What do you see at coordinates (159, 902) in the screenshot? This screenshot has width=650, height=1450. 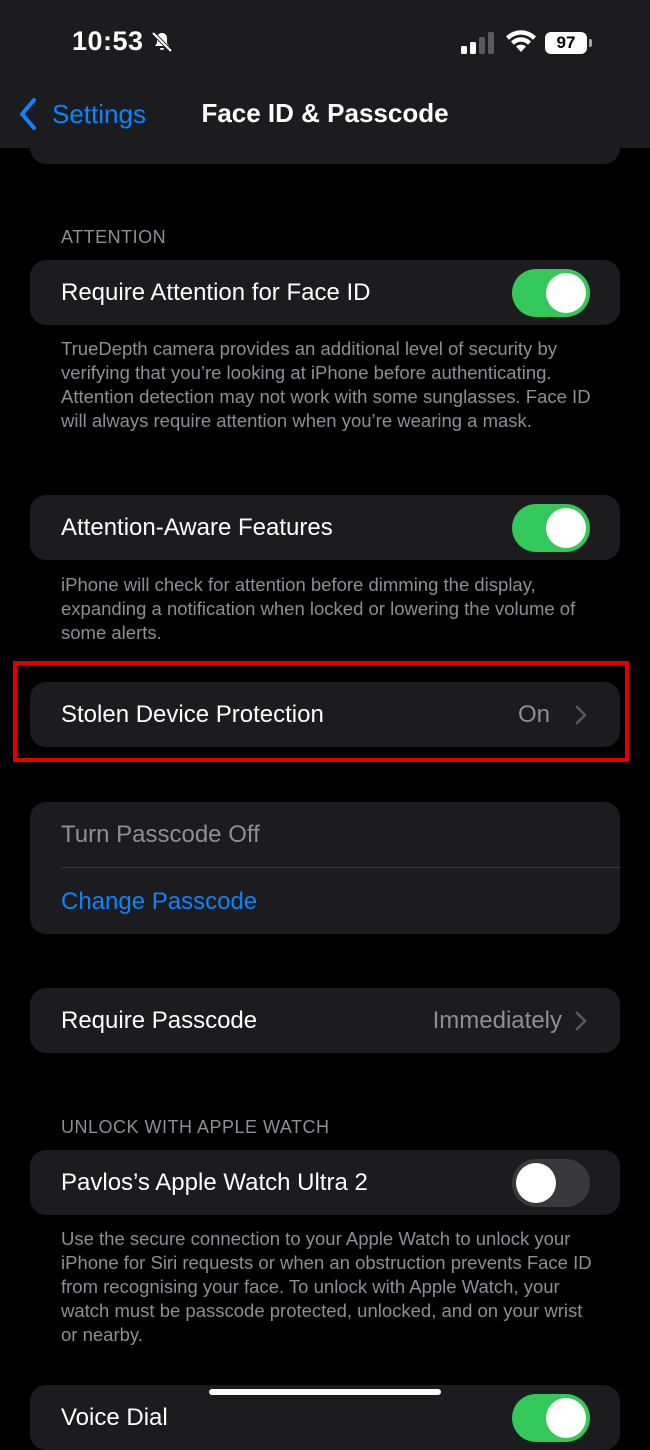 I see `change-passcode-button: Change Passcode` at bounding box center [159, 902].